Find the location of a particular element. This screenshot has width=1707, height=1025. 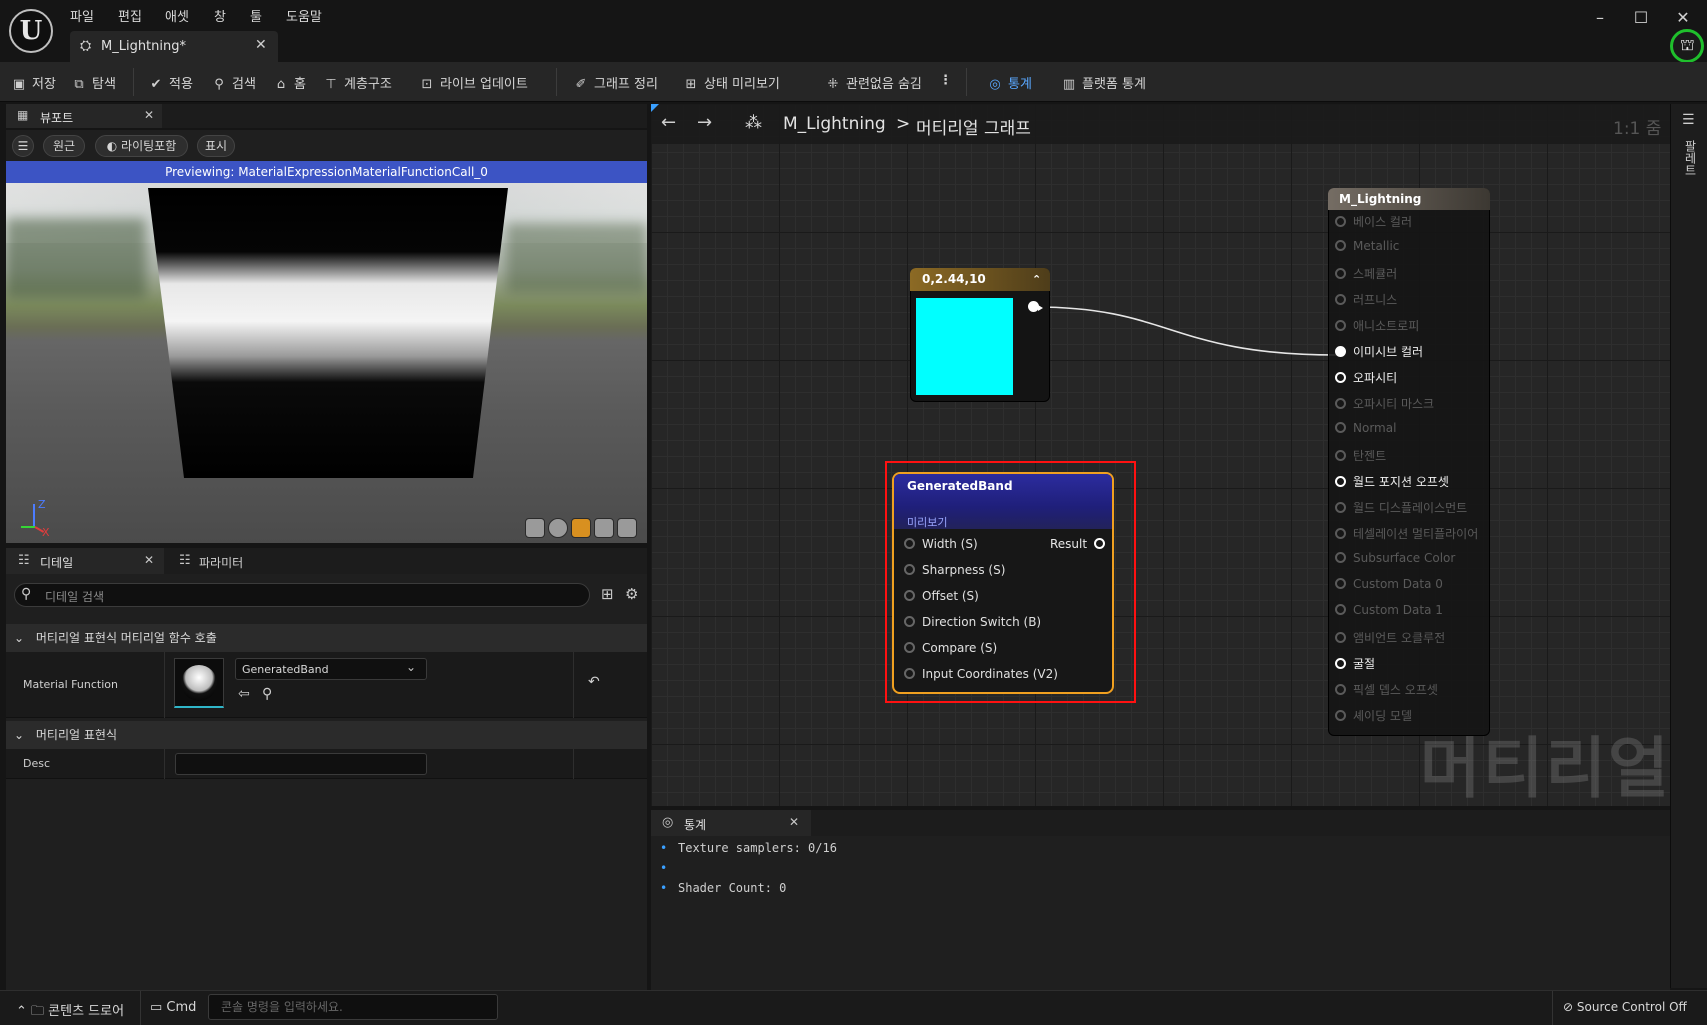

pin-custom-data-0: Custom Data 0 is located at coordinates (1410, 590).